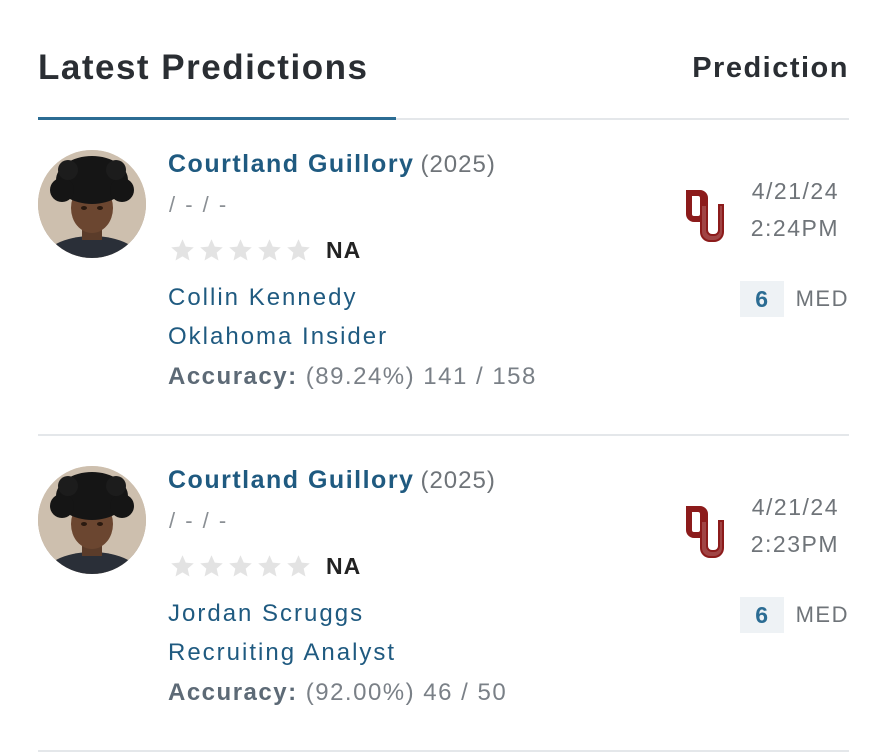  I want to click on analyst-accuracy: Accuracy: (92.00%) 46 / 50, so click(337, 693).